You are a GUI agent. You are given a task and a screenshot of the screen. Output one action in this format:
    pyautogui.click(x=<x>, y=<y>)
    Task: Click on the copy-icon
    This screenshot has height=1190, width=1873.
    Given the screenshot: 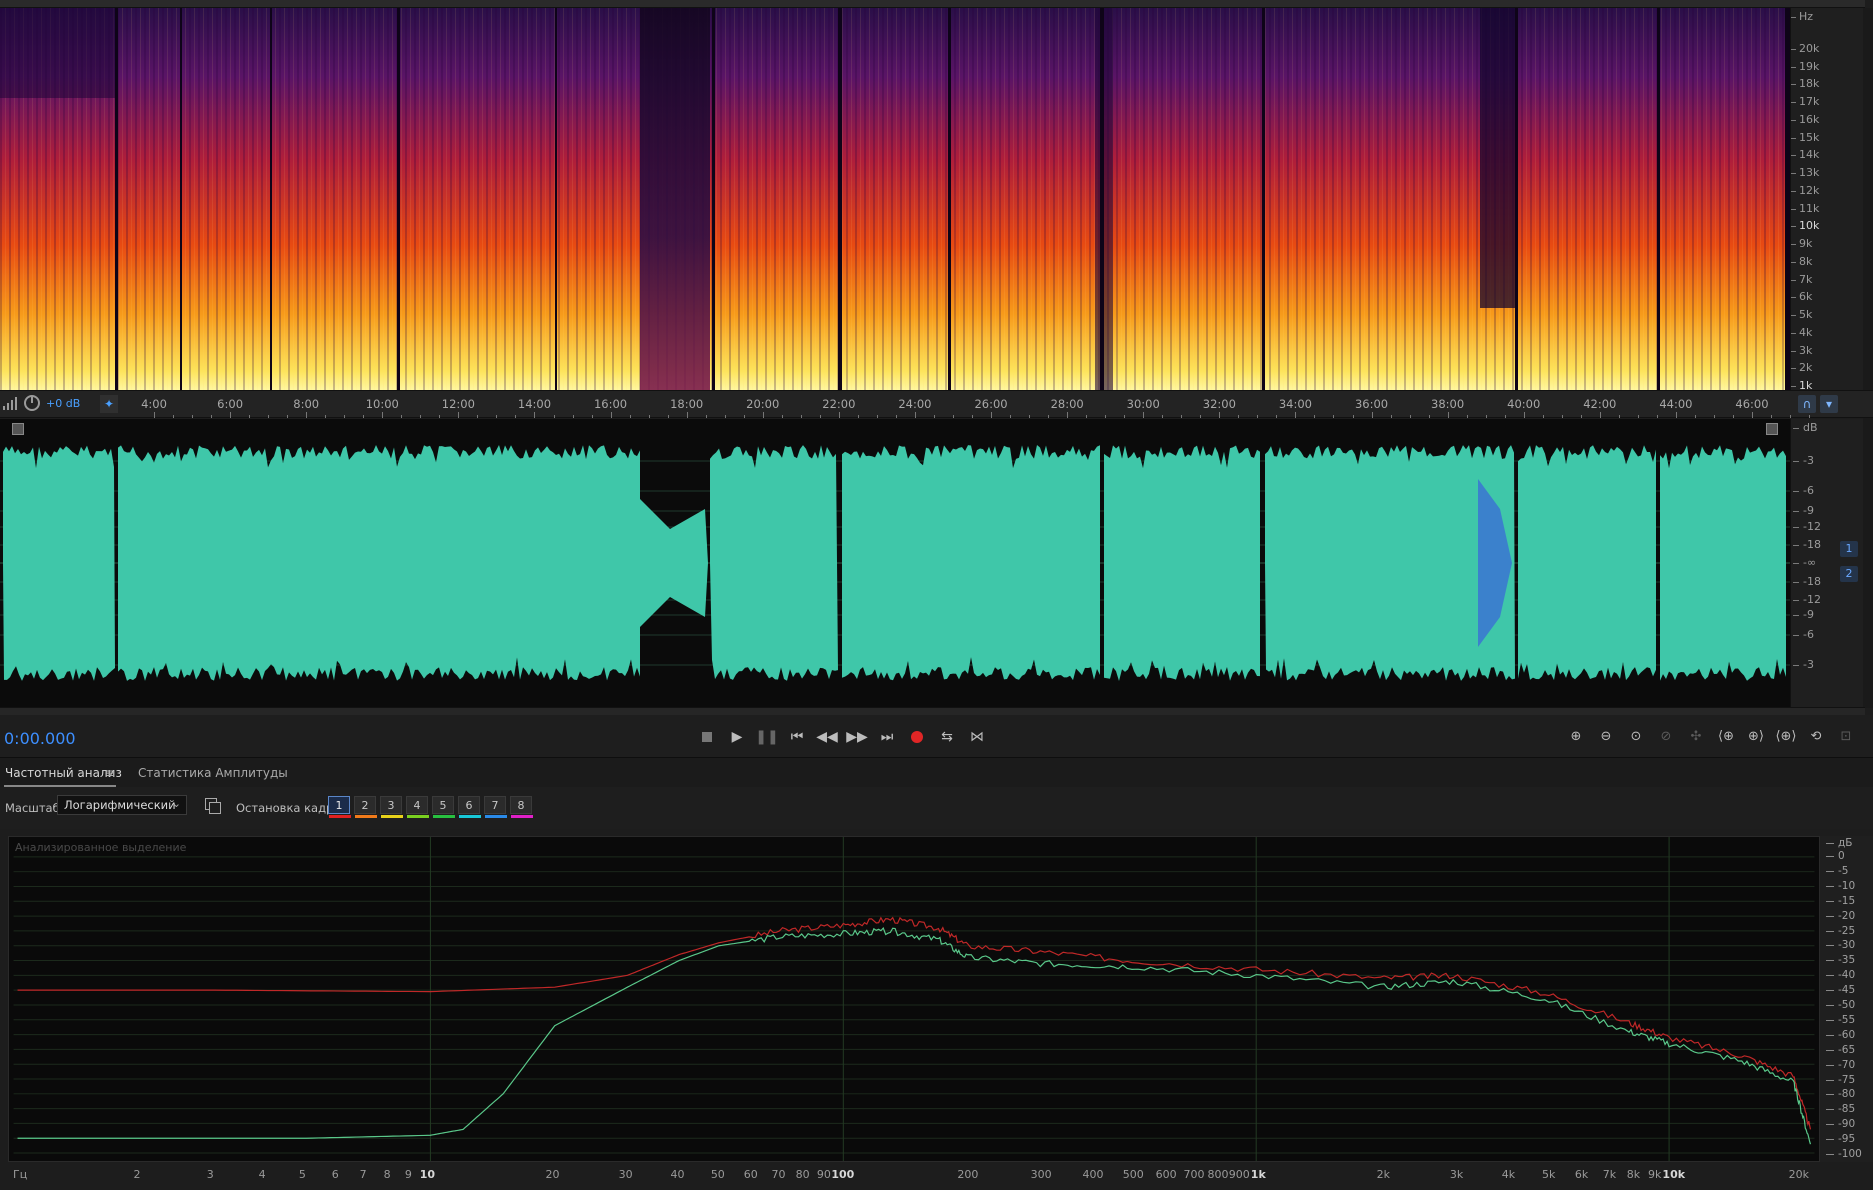 What is the action you would take?
    pyautogui.click(x=213, y=806)
    